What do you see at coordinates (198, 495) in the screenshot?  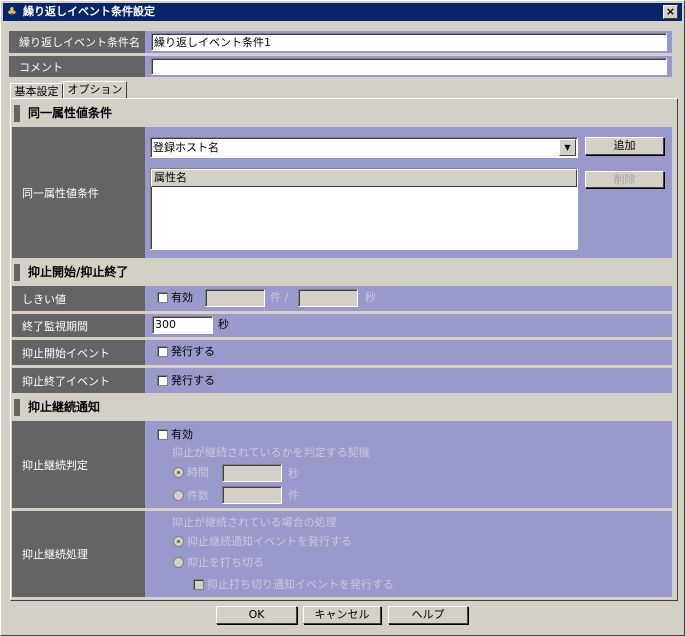 I see `count-label: 件数` at bounding box center [198, 495].